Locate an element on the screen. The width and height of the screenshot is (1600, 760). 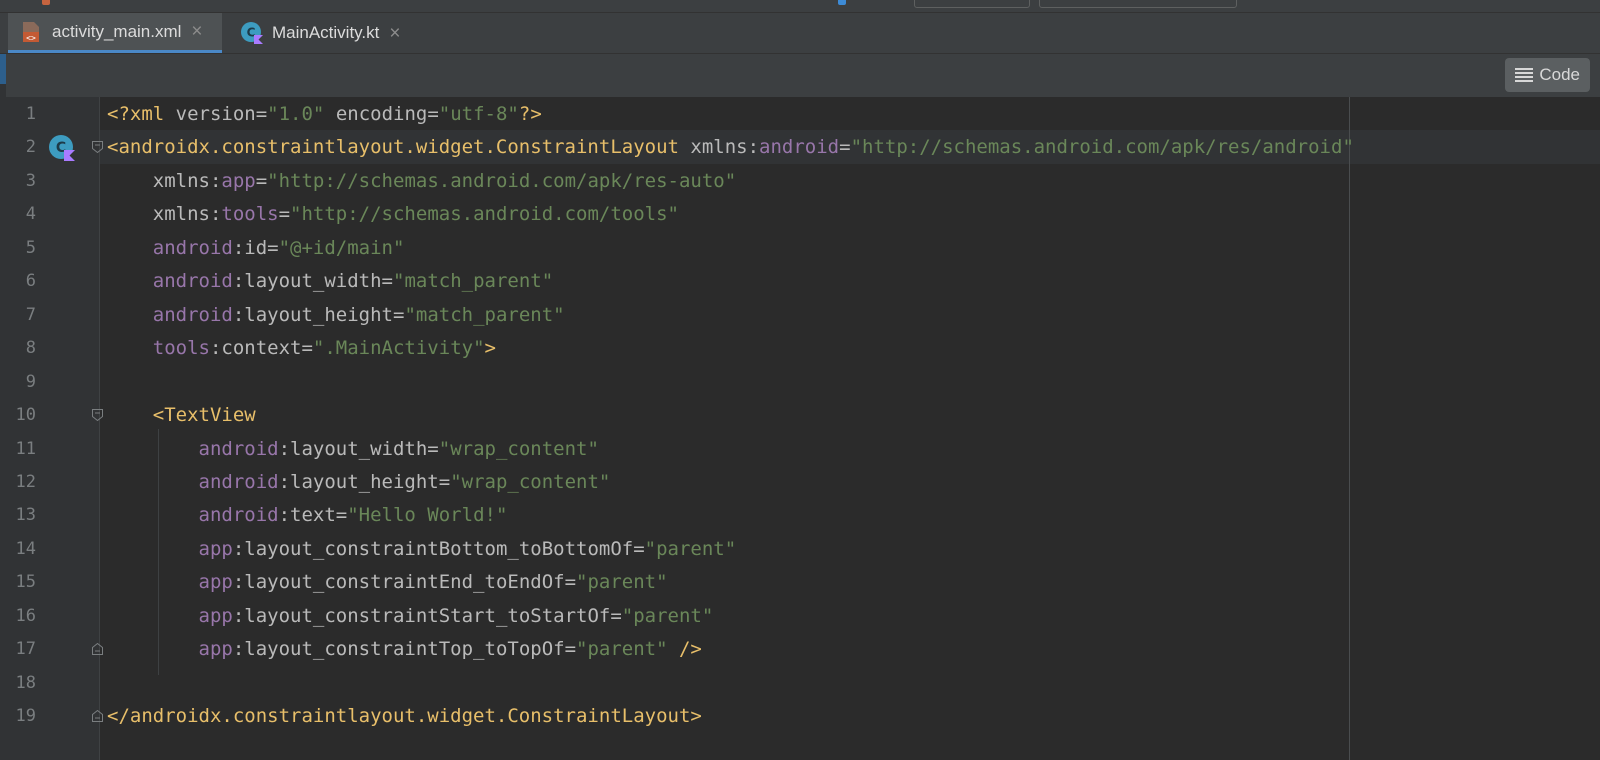
code-token: :layout_constraintTop_toTopOf= is located at coordinates (404, 649).